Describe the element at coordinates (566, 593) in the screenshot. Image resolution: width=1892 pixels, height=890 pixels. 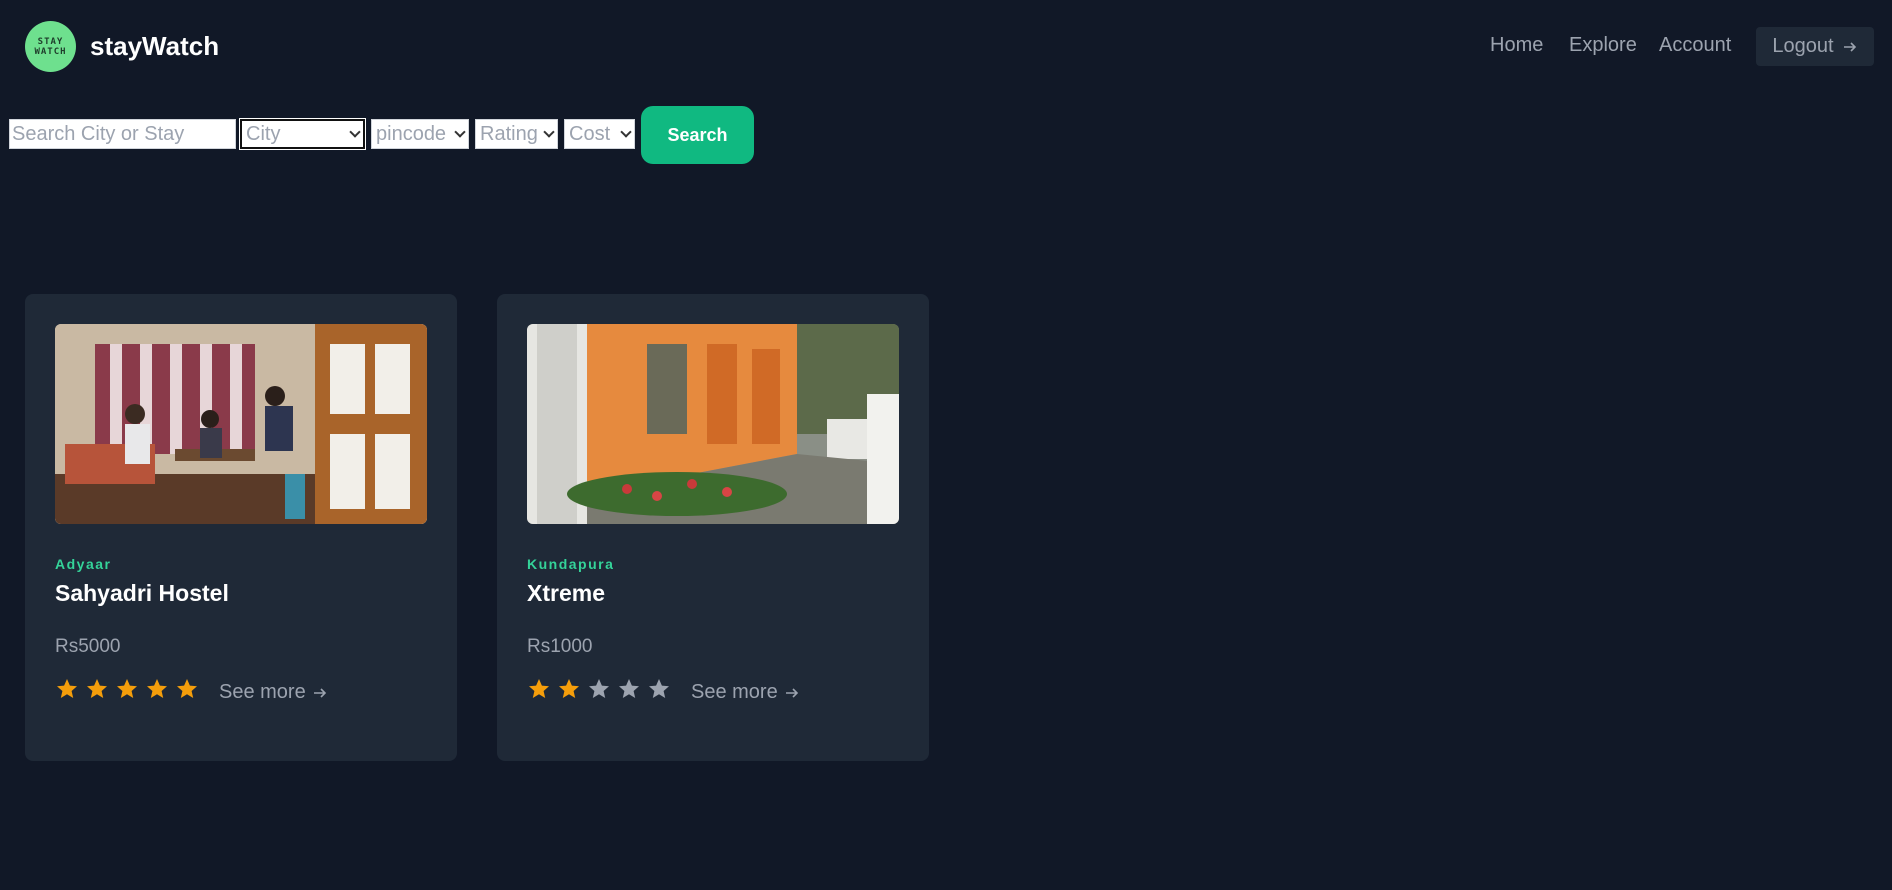
I see `stay-name: Xtreme` at that location.